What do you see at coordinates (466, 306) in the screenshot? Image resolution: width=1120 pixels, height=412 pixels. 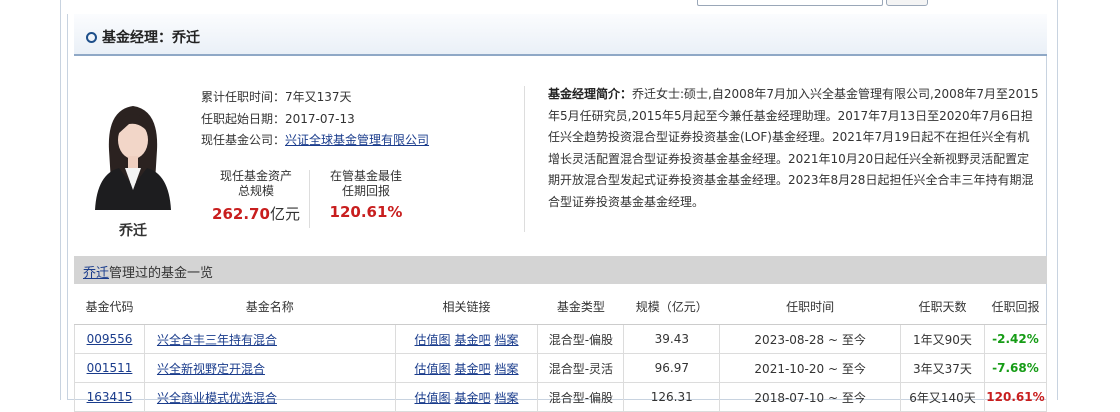 I see `col-header: 相关链接` at bounding box center [466, 306].